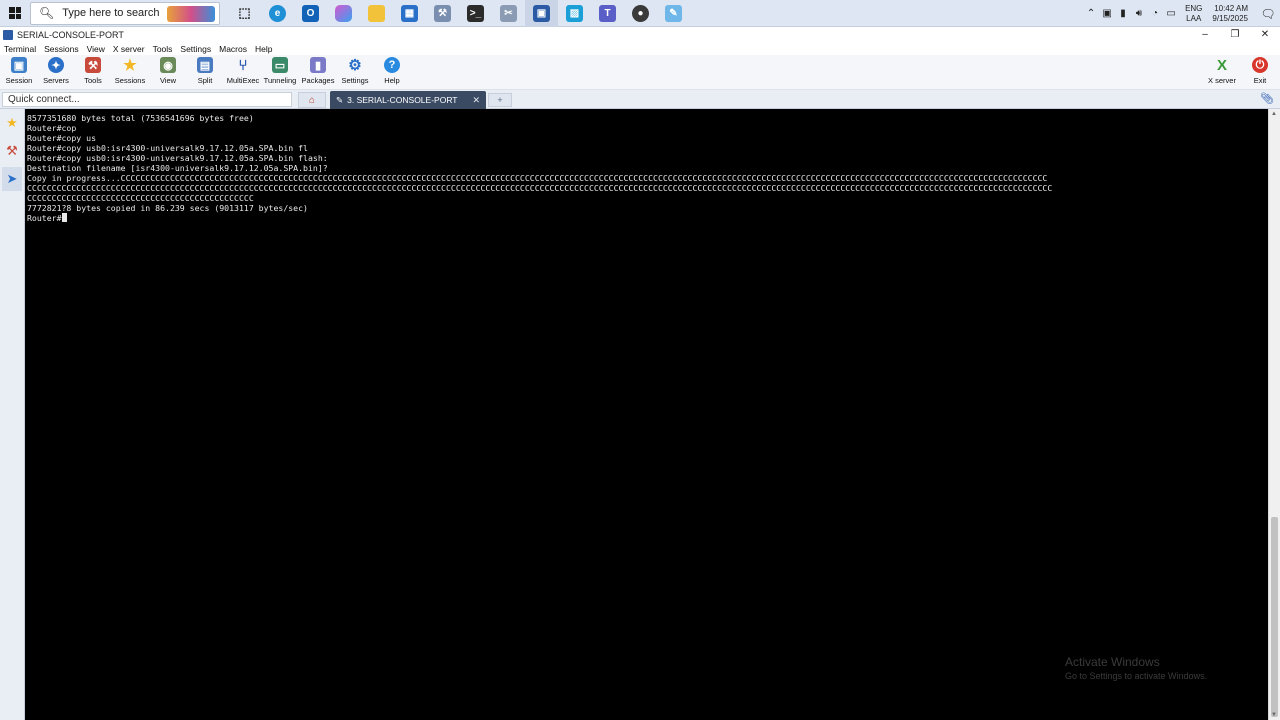 This screenshot has height=720, width=1280. What do you see at coordinates (163, 49) in the screenshot?
I see `menu-tools: Tools` at bounding box center [163, 49].